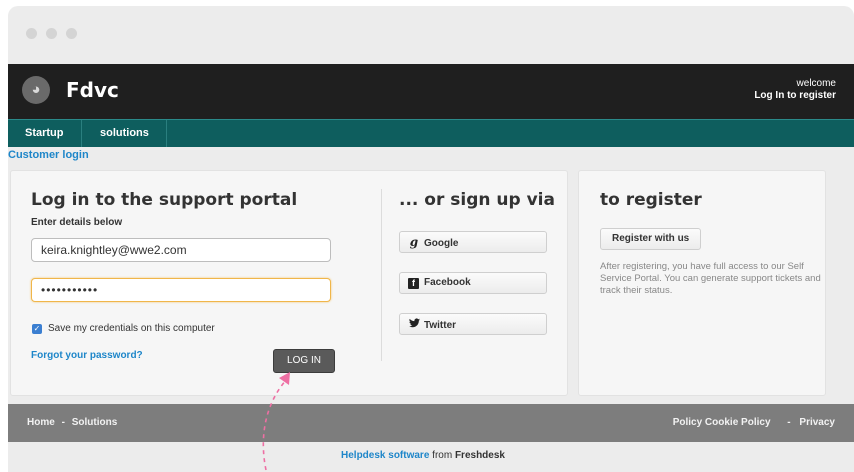 The width and height of the screenshot is (854, 472). I want to click on google-icon: g, so click(414, 242).